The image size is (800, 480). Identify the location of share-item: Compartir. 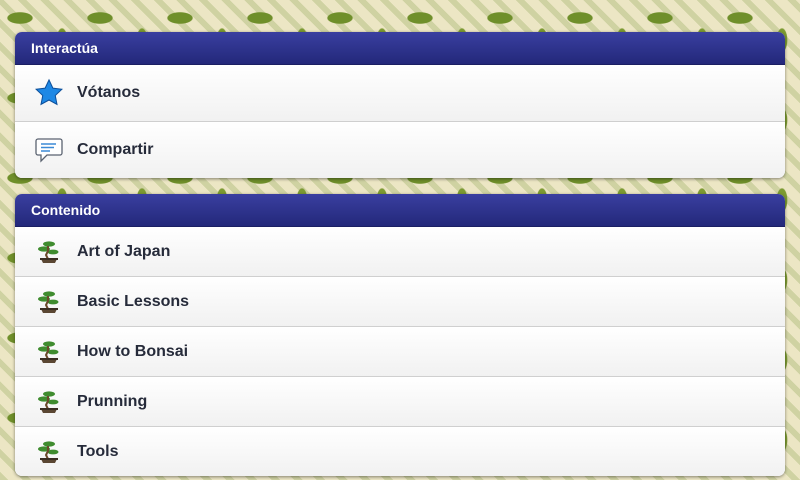
(400, 150).